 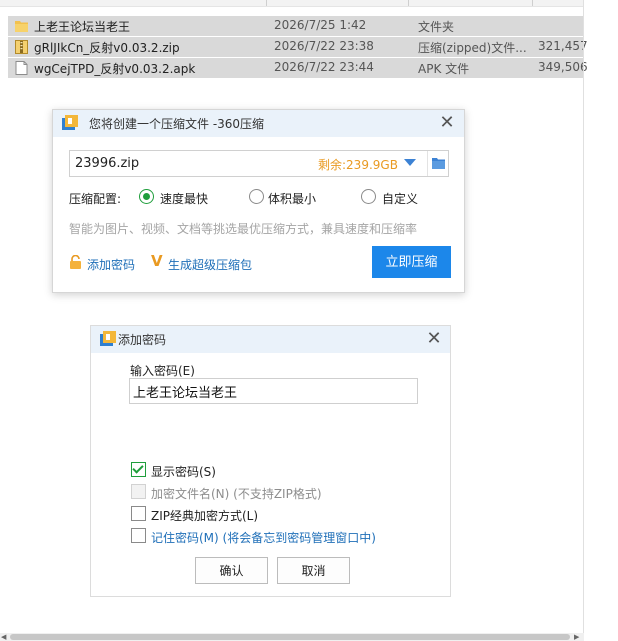 I want to click on password-input, so click(x=273, y=391).